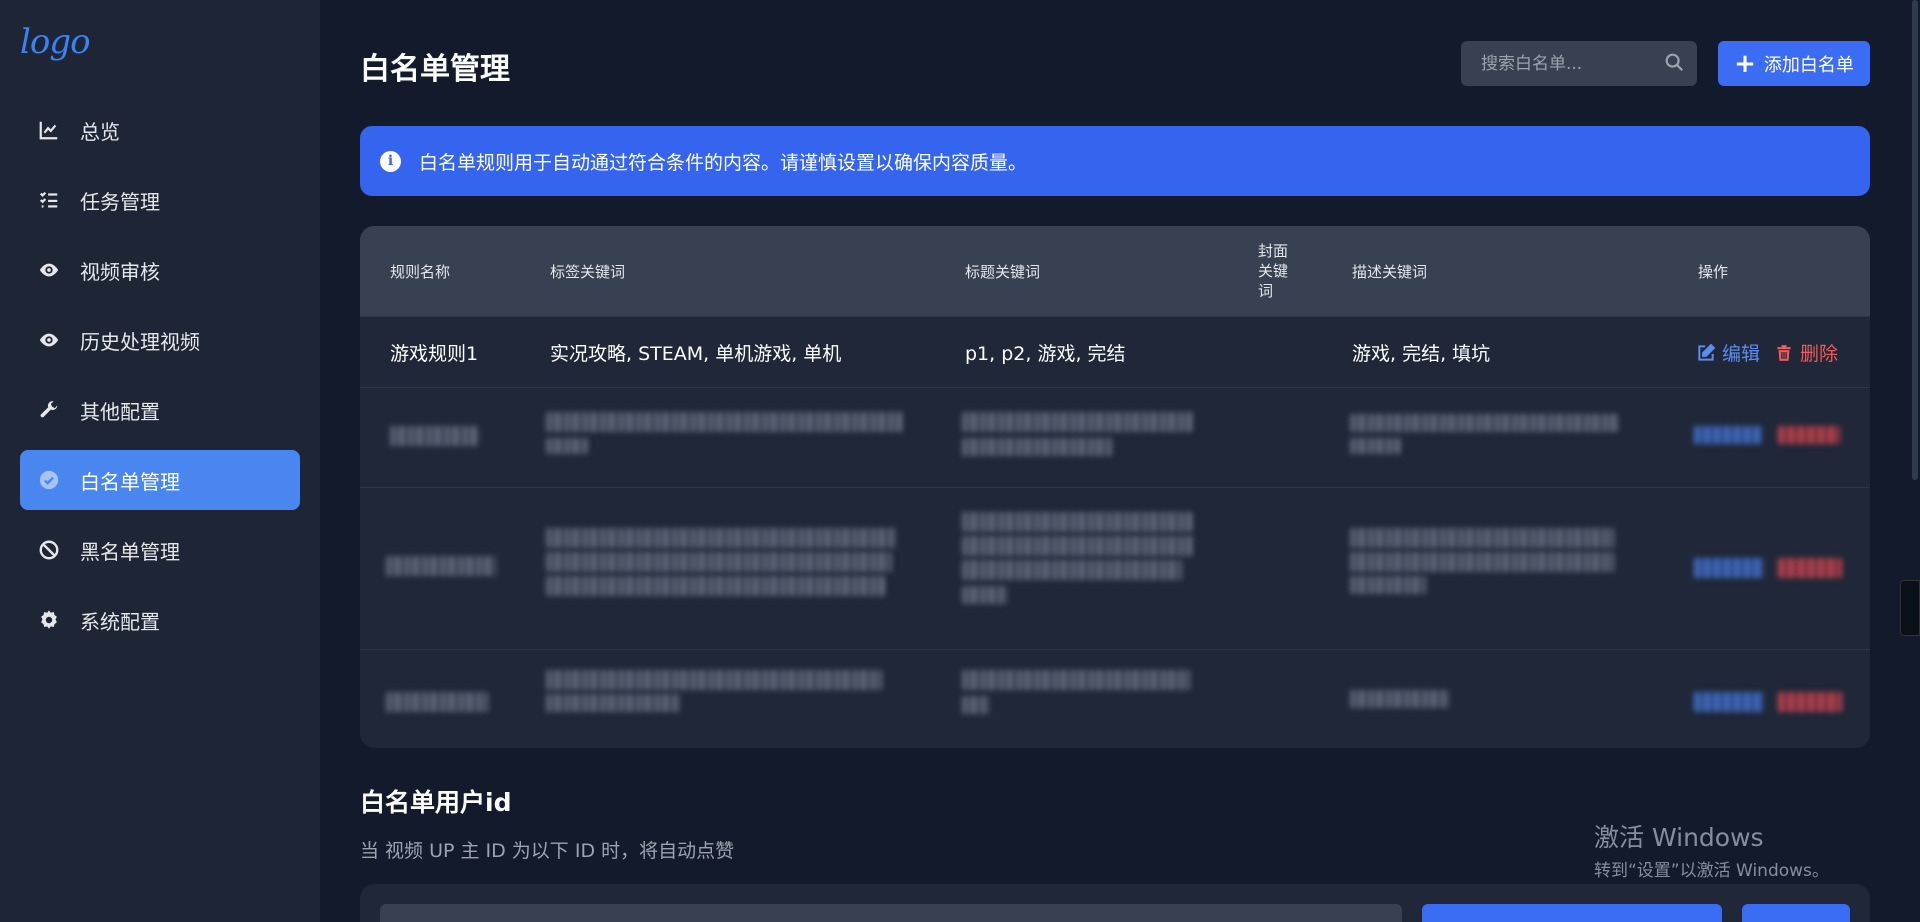 This screenshot has height=922, width=1920. I want to click on ban-icon, so click(49, 550).